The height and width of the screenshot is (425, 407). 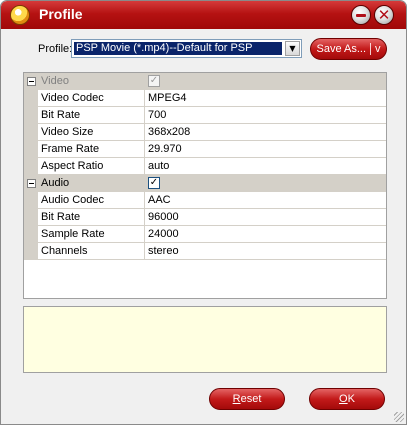 I want to click on category-value-video: ✓, so click(x=265, y=81).